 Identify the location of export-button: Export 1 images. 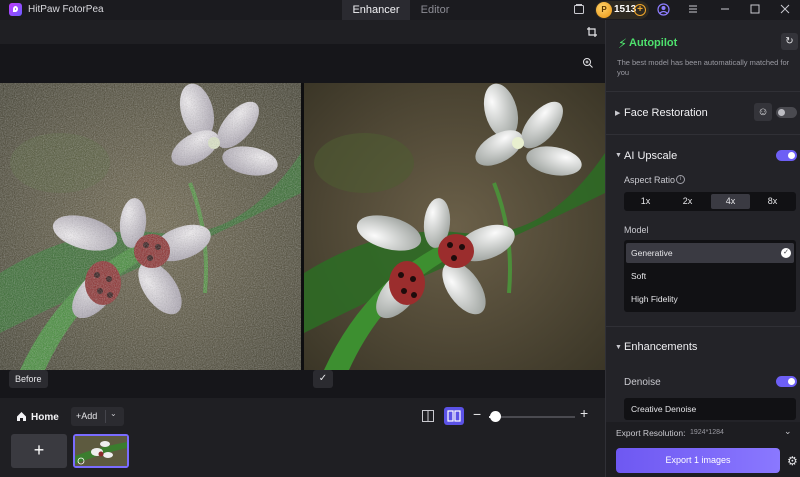
(698, 460).